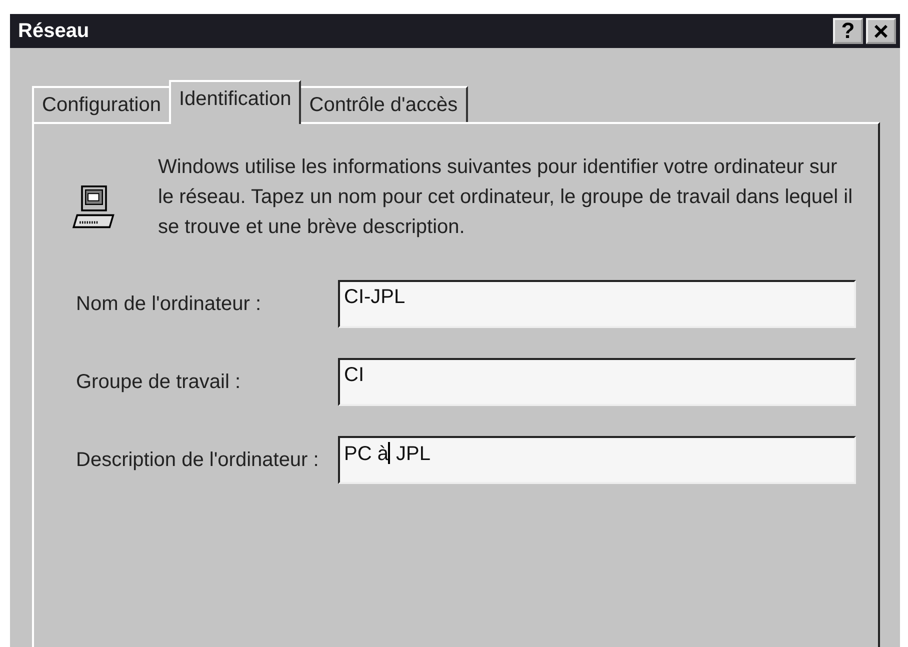  What do you see at coordinates (848, 31) in the screenshot?
I see `help-button: ?` at bounding box center [848, 31].